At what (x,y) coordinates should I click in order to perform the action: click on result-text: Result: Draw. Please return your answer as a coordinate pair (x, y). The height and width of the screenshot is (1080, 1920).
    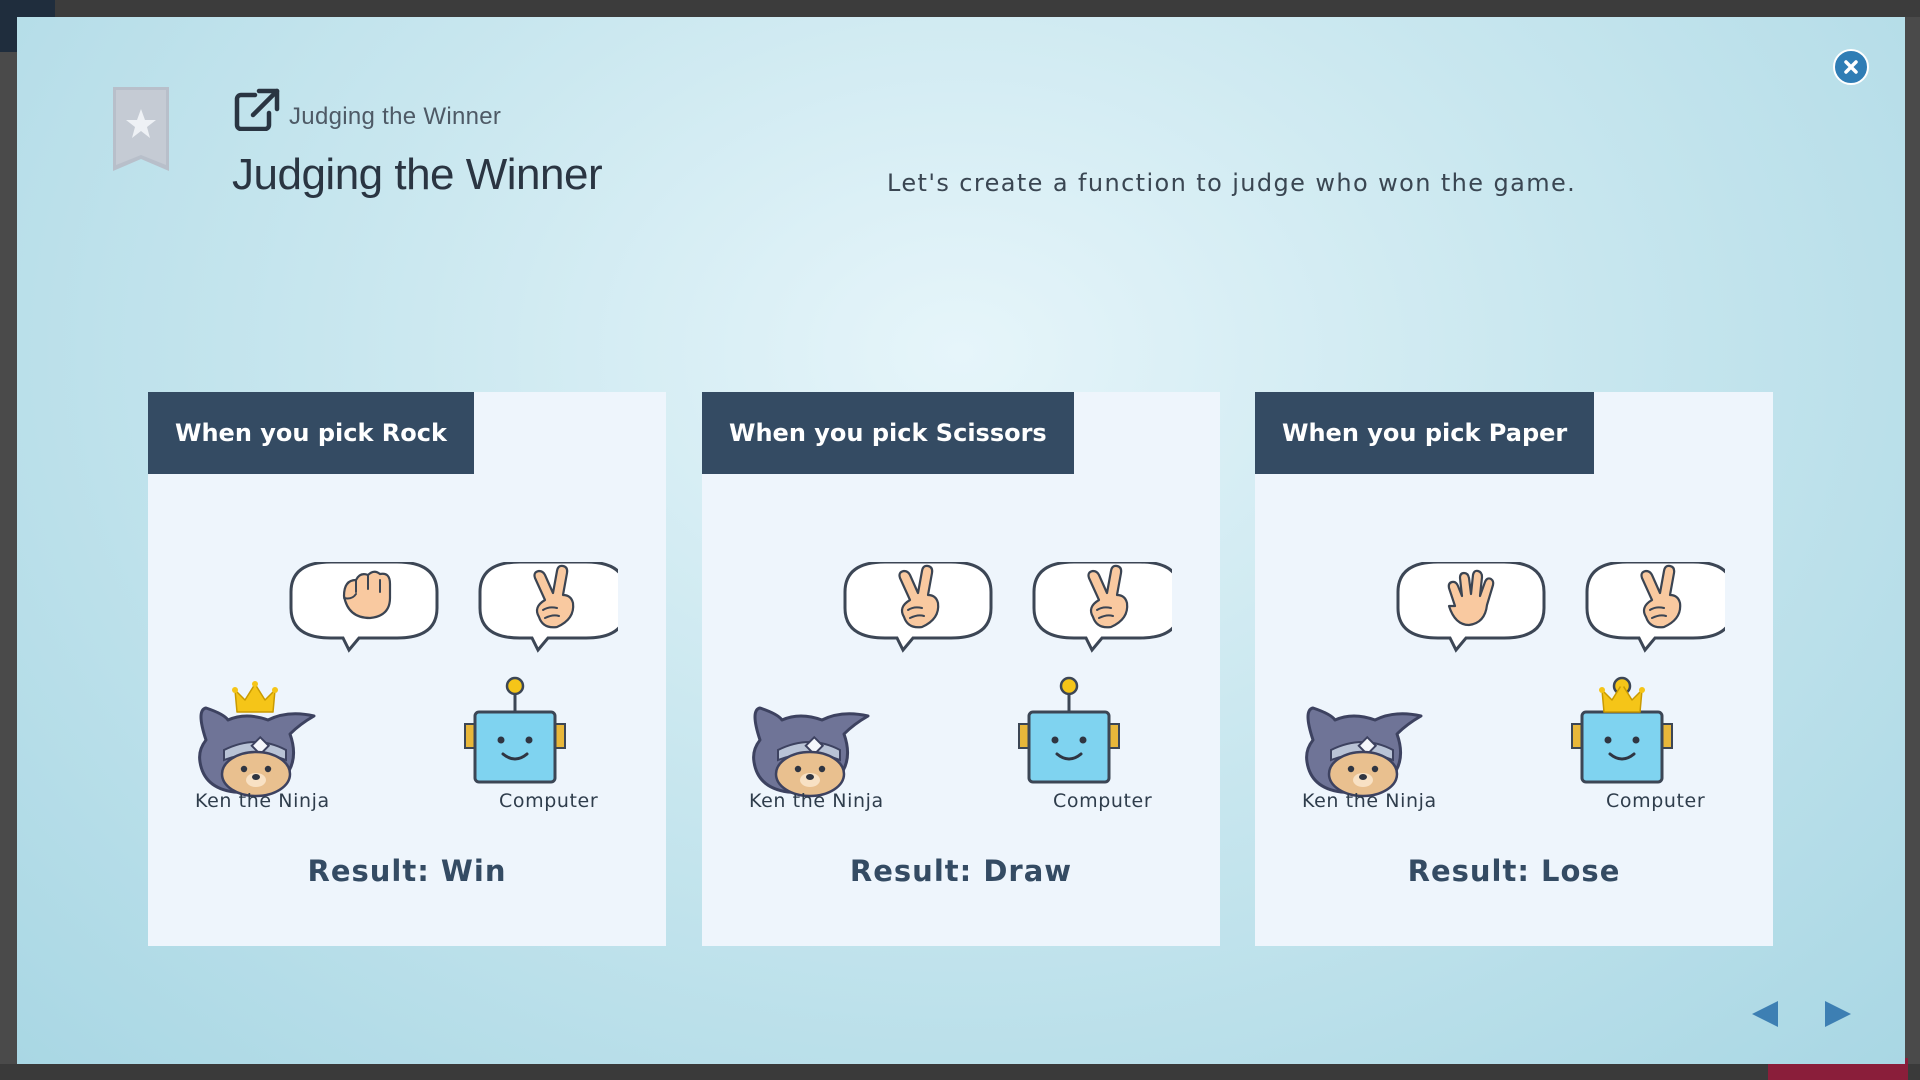
    Looking at the image, I should click on (961, 871).